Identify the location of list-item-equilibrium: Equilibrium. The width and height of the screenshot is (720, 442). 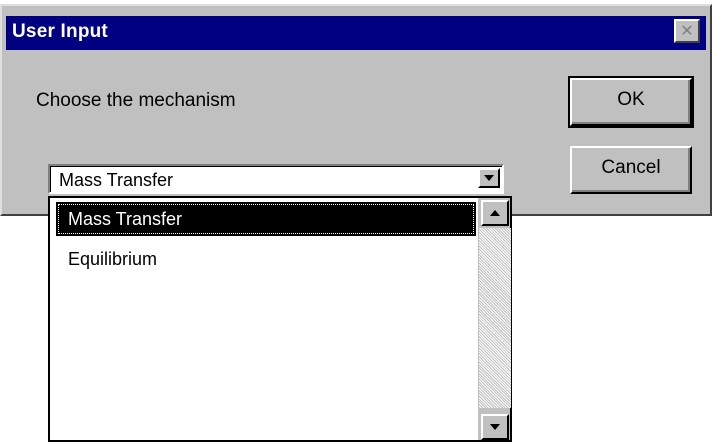
(266, 259).